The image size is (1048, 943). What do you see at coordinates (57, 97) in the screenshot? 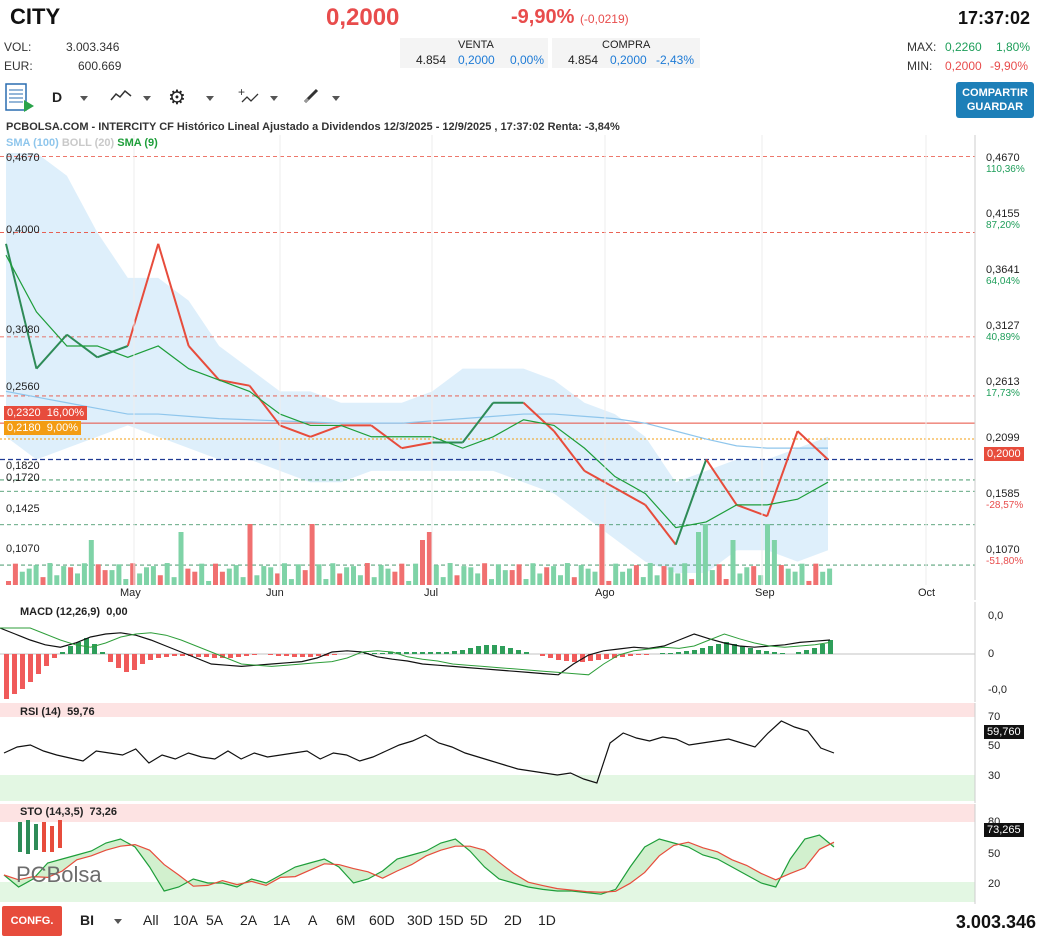
I see `period-select: D` at bounding box center [57, 97].